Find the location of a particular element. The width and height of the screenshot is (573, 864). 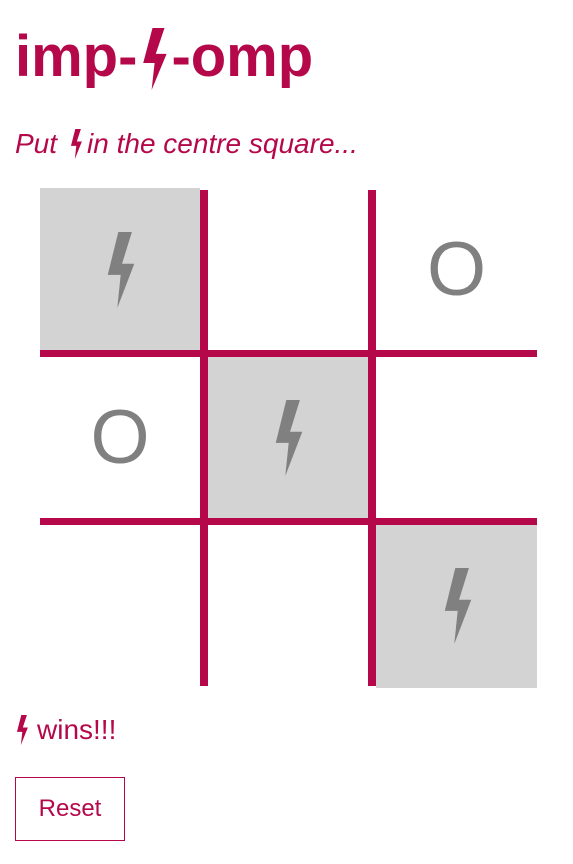

page-title: imp- -omp is located at coordinates (164, 57).